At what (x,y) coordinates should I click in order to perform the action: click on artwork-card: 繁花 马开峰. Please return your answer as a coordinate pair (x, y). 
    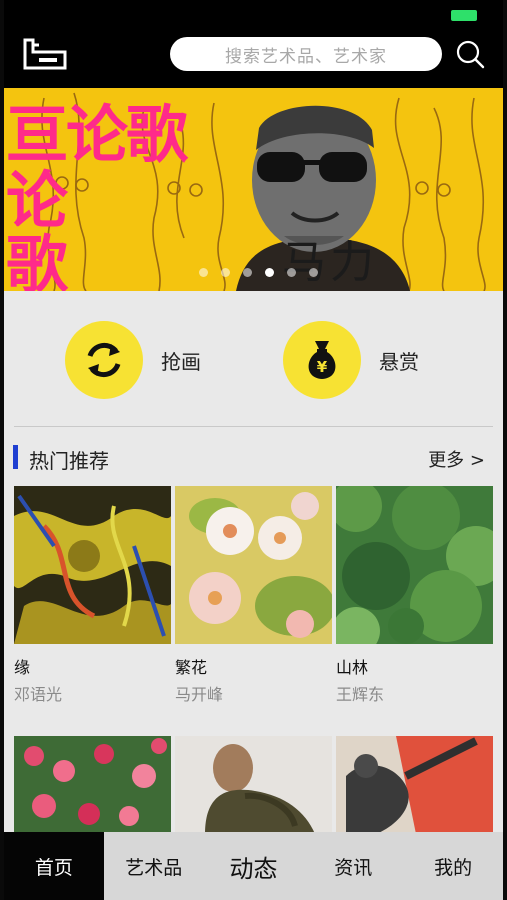
    Looking at the image, I should click on (253, 595).